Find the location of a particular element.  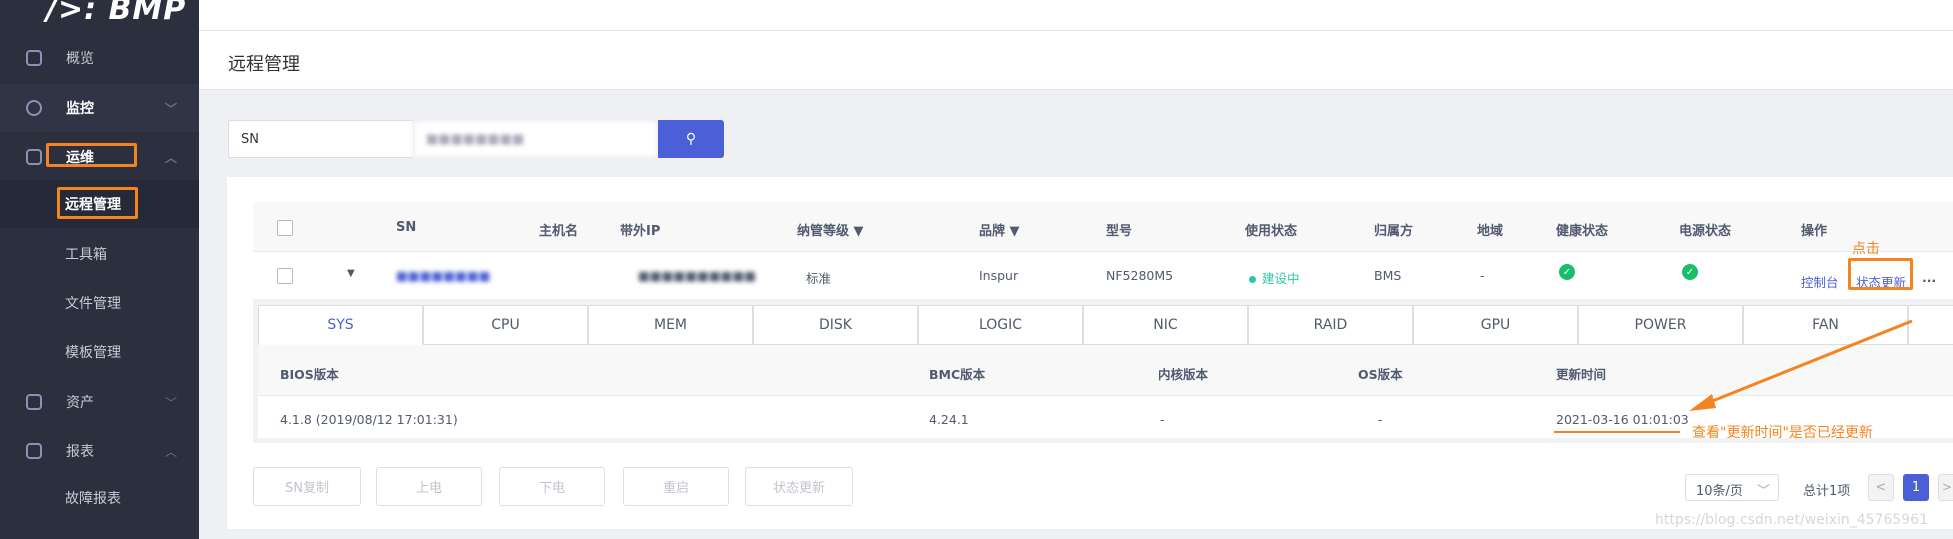

watermark: https://blog.csdn.net/weixin_45765961 is located at coordinates (1791, 520).